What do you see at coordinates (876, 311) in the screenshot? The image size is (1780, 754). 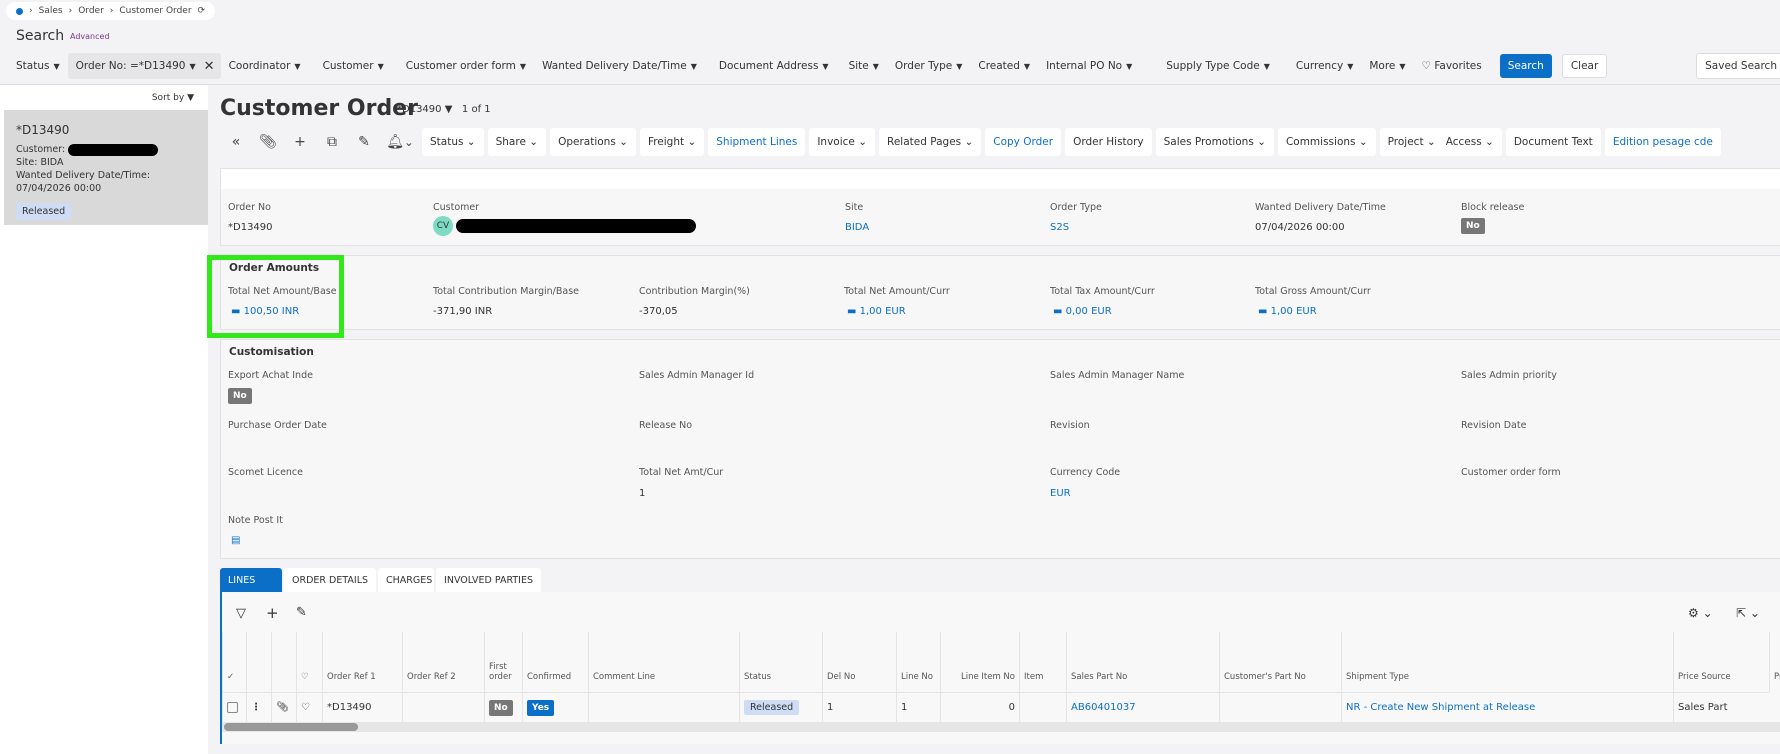 I see `total-net-curr: ▬ 1,00 EUR` at bounding box center [876, 311].